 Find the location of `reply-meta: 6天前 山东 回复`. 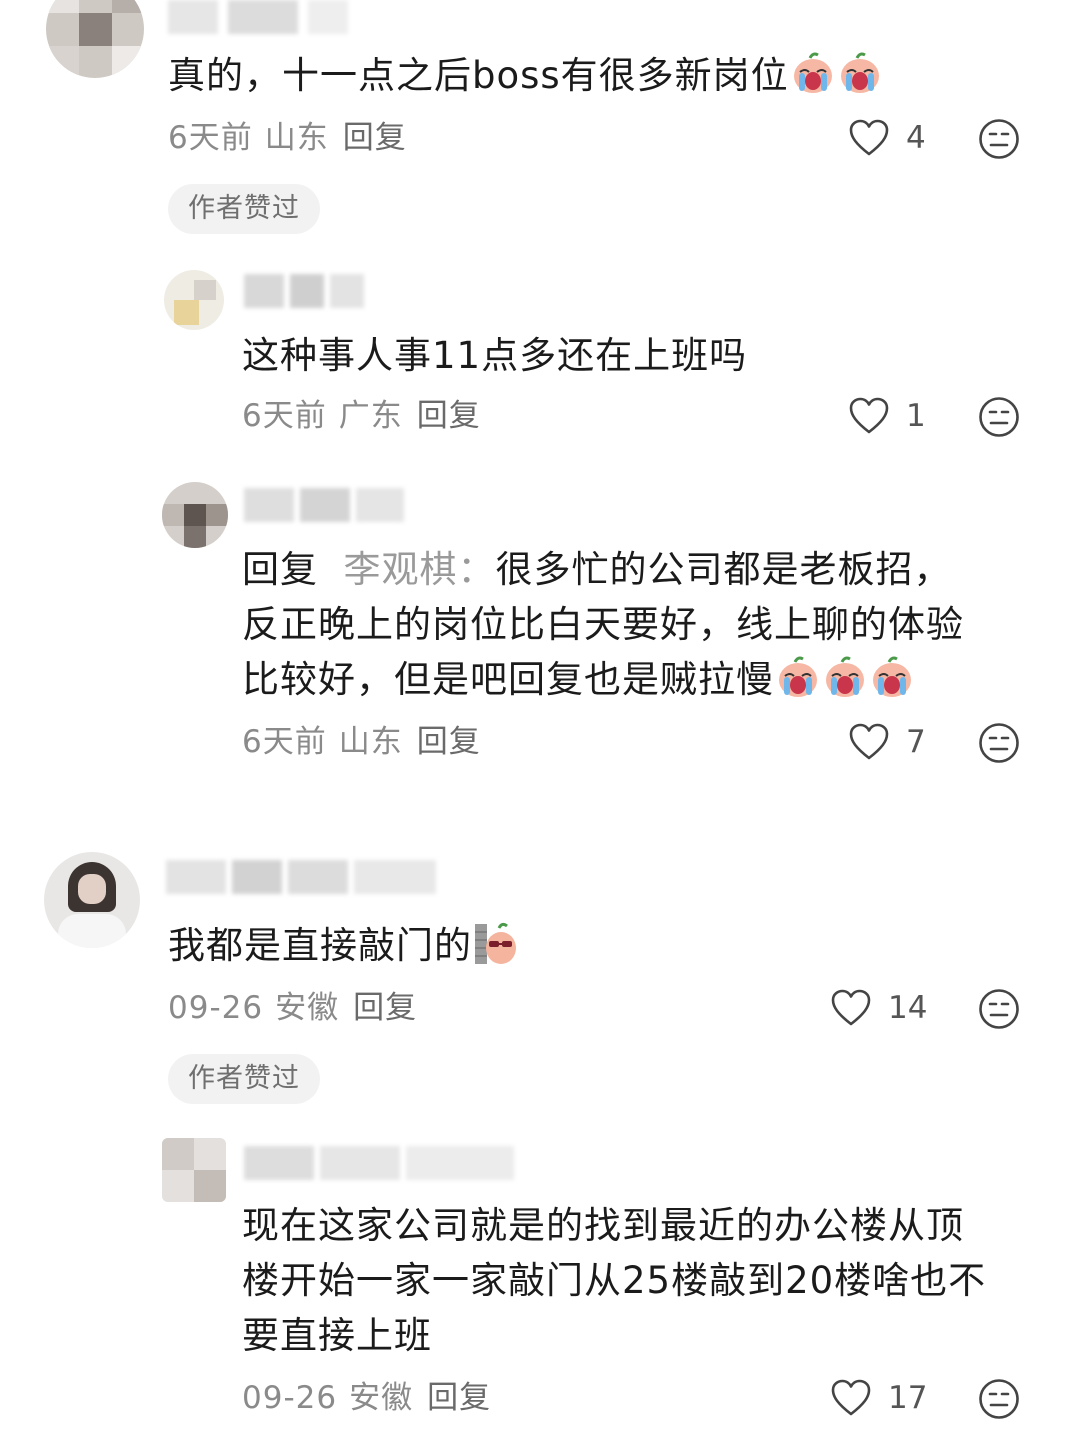

reply-meta: 6天前 山东 回复 is located at coordinates (361, 742).